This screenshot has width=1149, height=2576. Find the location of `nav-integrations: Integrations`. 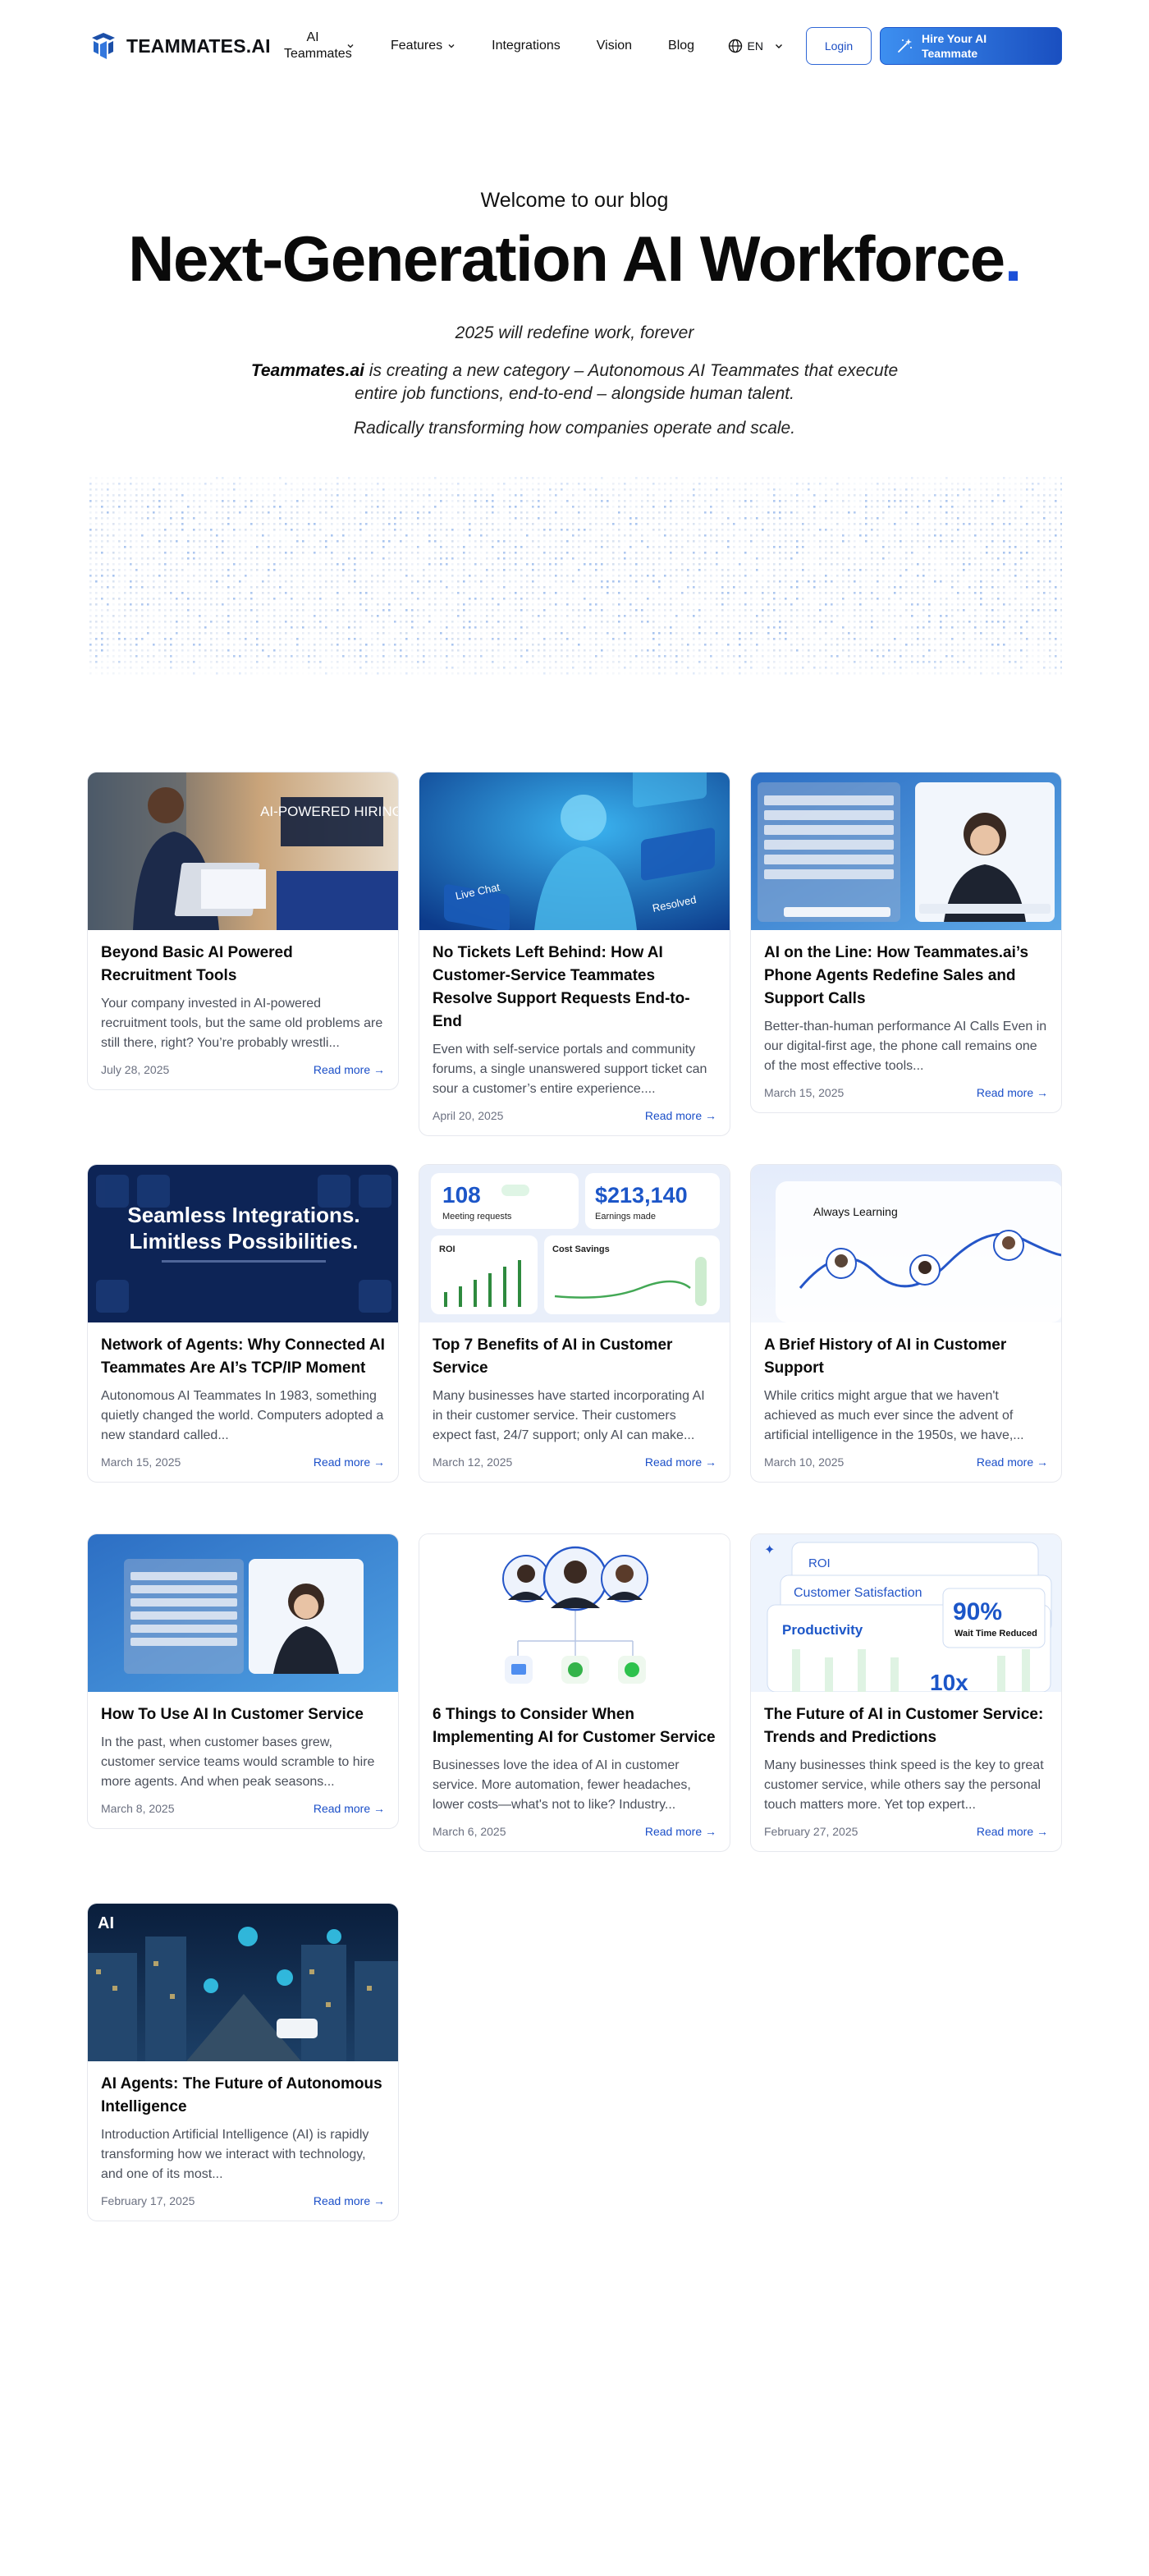

nav-integrations: Integrations is located at coordinates (526, 46).